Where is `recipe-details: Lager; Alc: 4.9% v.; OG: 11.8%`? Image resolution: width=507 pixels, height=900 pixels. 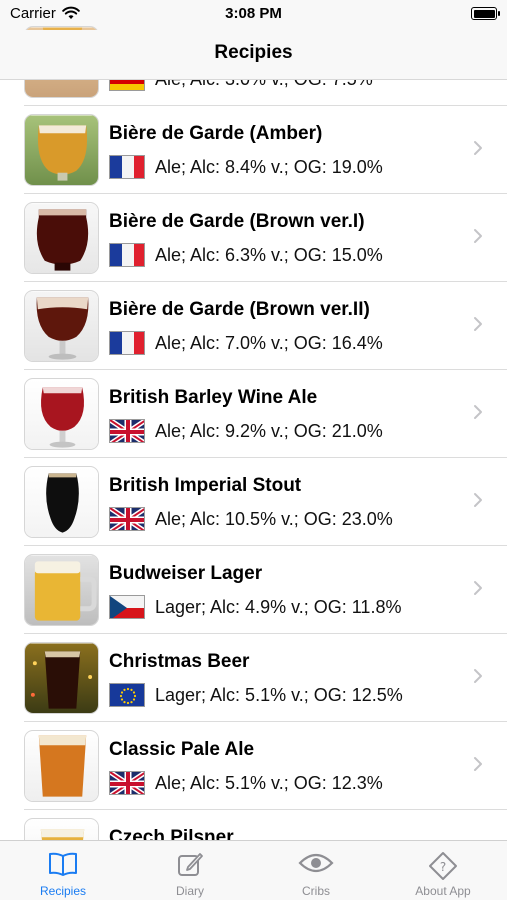 recipe-details: Lager; Alc: 4.9% v.; OG: 11.8% is located at coordinates (278, 607).